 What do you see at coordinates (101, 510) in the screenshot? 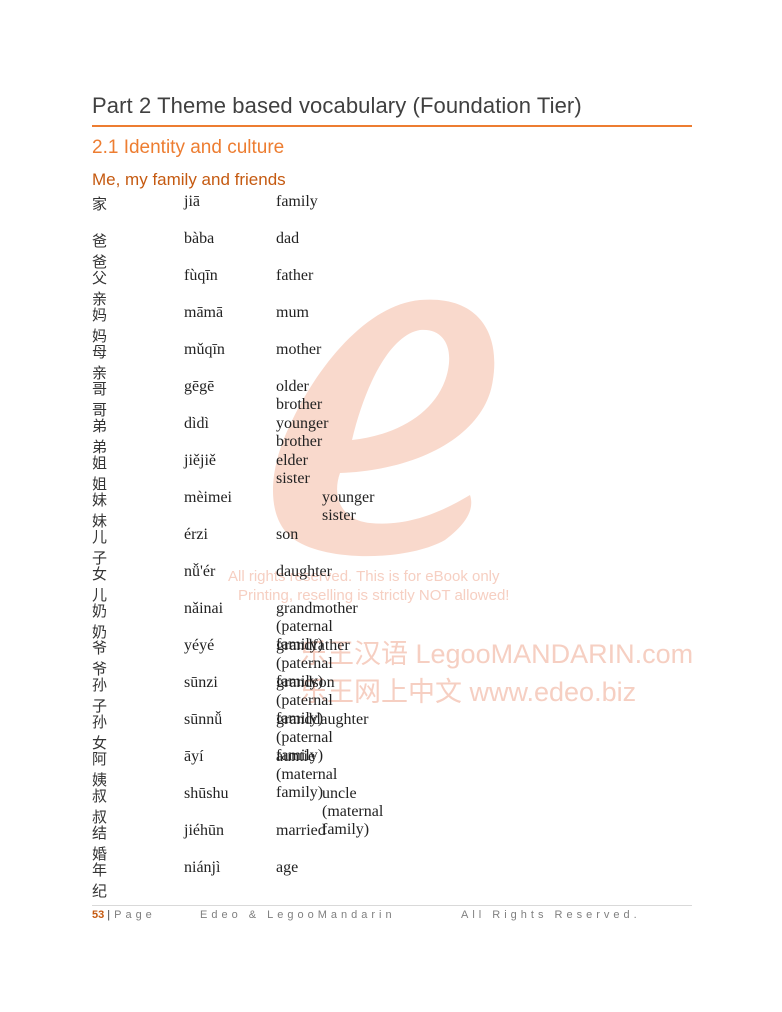
I see `vocab-hanzi: 妹妹` at bounding box center [101, 510].